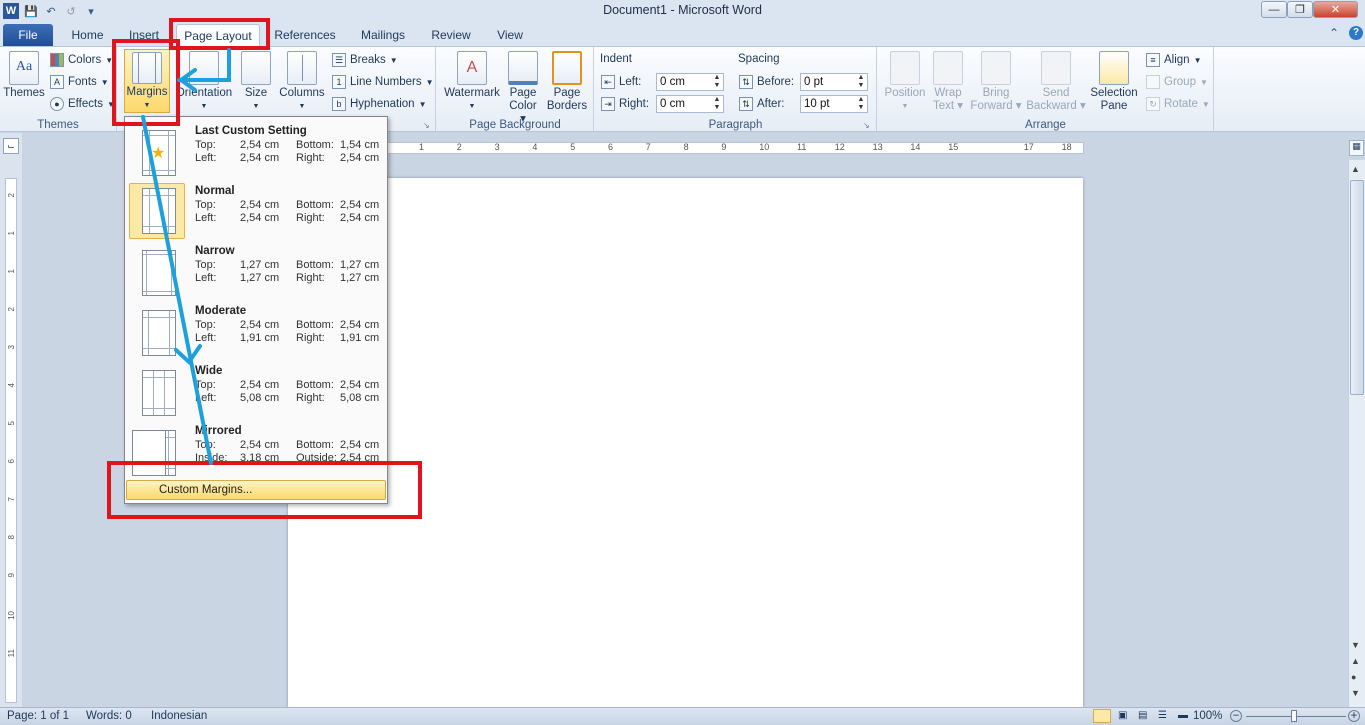 The width and height of the screenshot is (1365, 725). I want to click on annotation-arrows, so click(186, 256).